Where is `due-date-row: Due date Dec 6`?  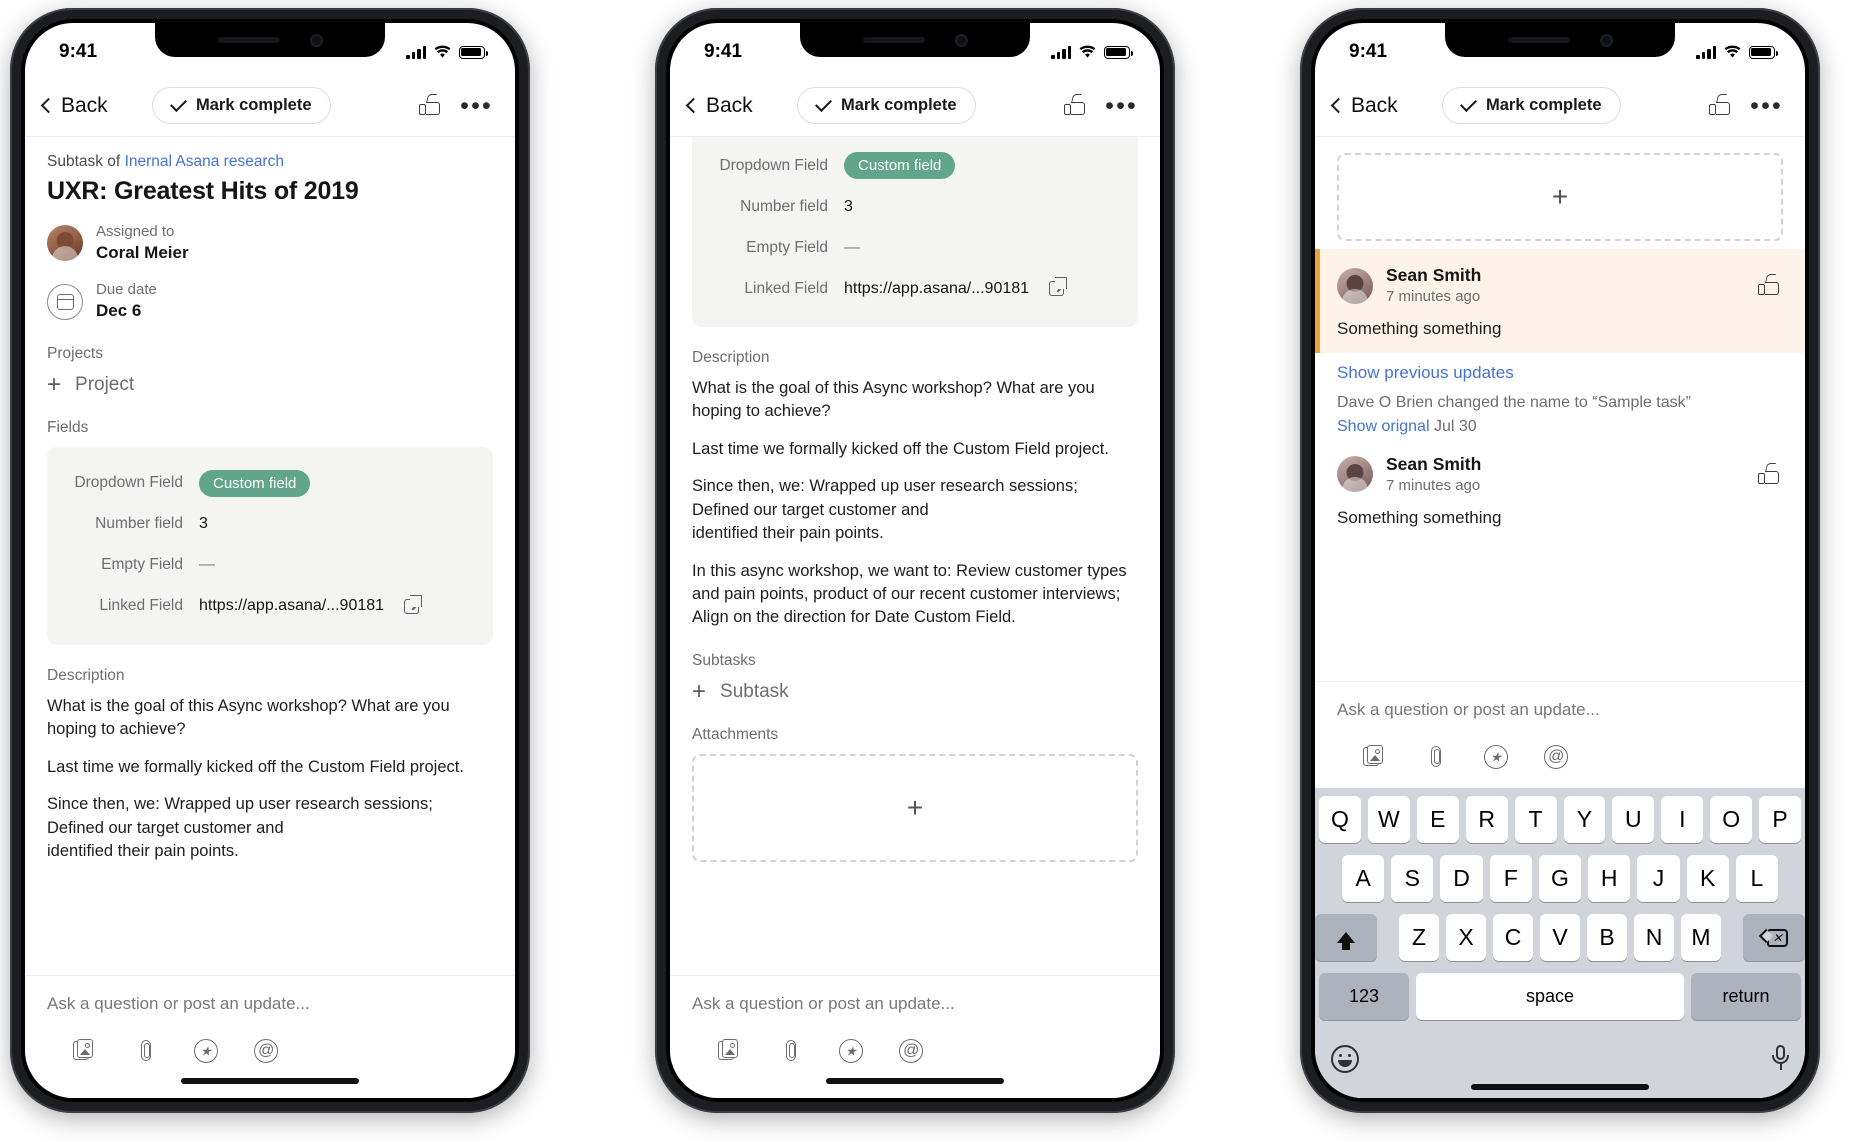 due-date-row: Due date Dec 6 is located at coordinates (270, 301).